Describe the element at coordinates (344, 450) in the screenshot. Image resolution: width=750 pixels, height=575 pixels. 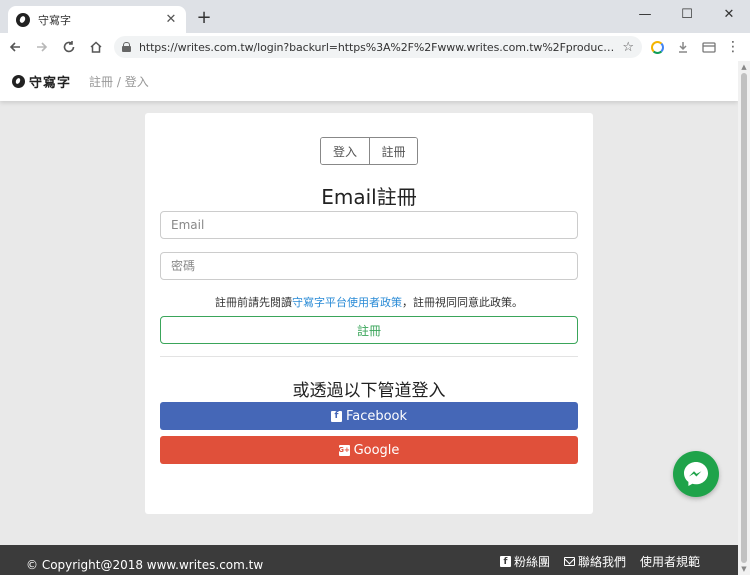
I see `google-icon: G+` at that location.